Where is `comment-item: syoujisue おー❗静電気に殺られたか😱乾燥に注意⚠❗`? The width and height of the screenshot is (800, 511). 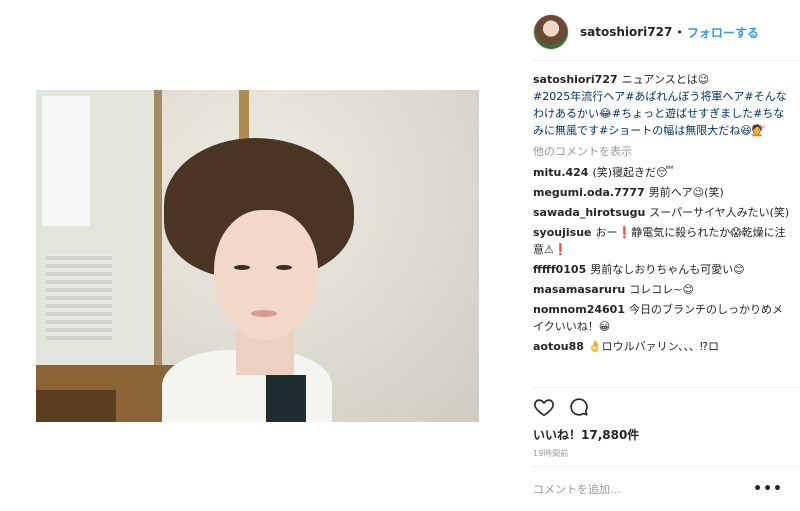 comment-item: syoujisue おー❗静電気に殺られたか😱乾燥に注意⚠❗ is located at coordinates (662, 241).